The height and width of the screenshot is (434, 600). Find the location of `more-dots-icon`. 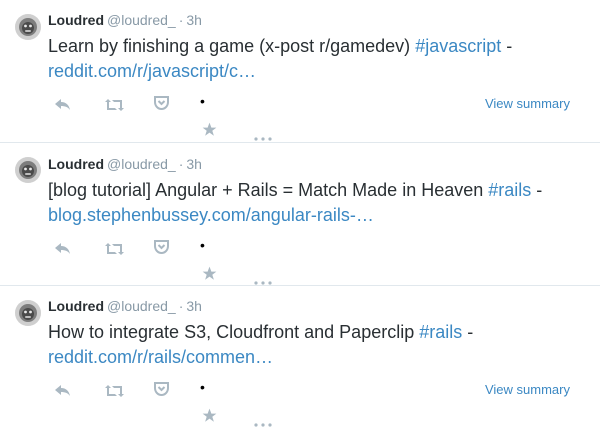

more-dots-icon is located at coordinates (263, 423).